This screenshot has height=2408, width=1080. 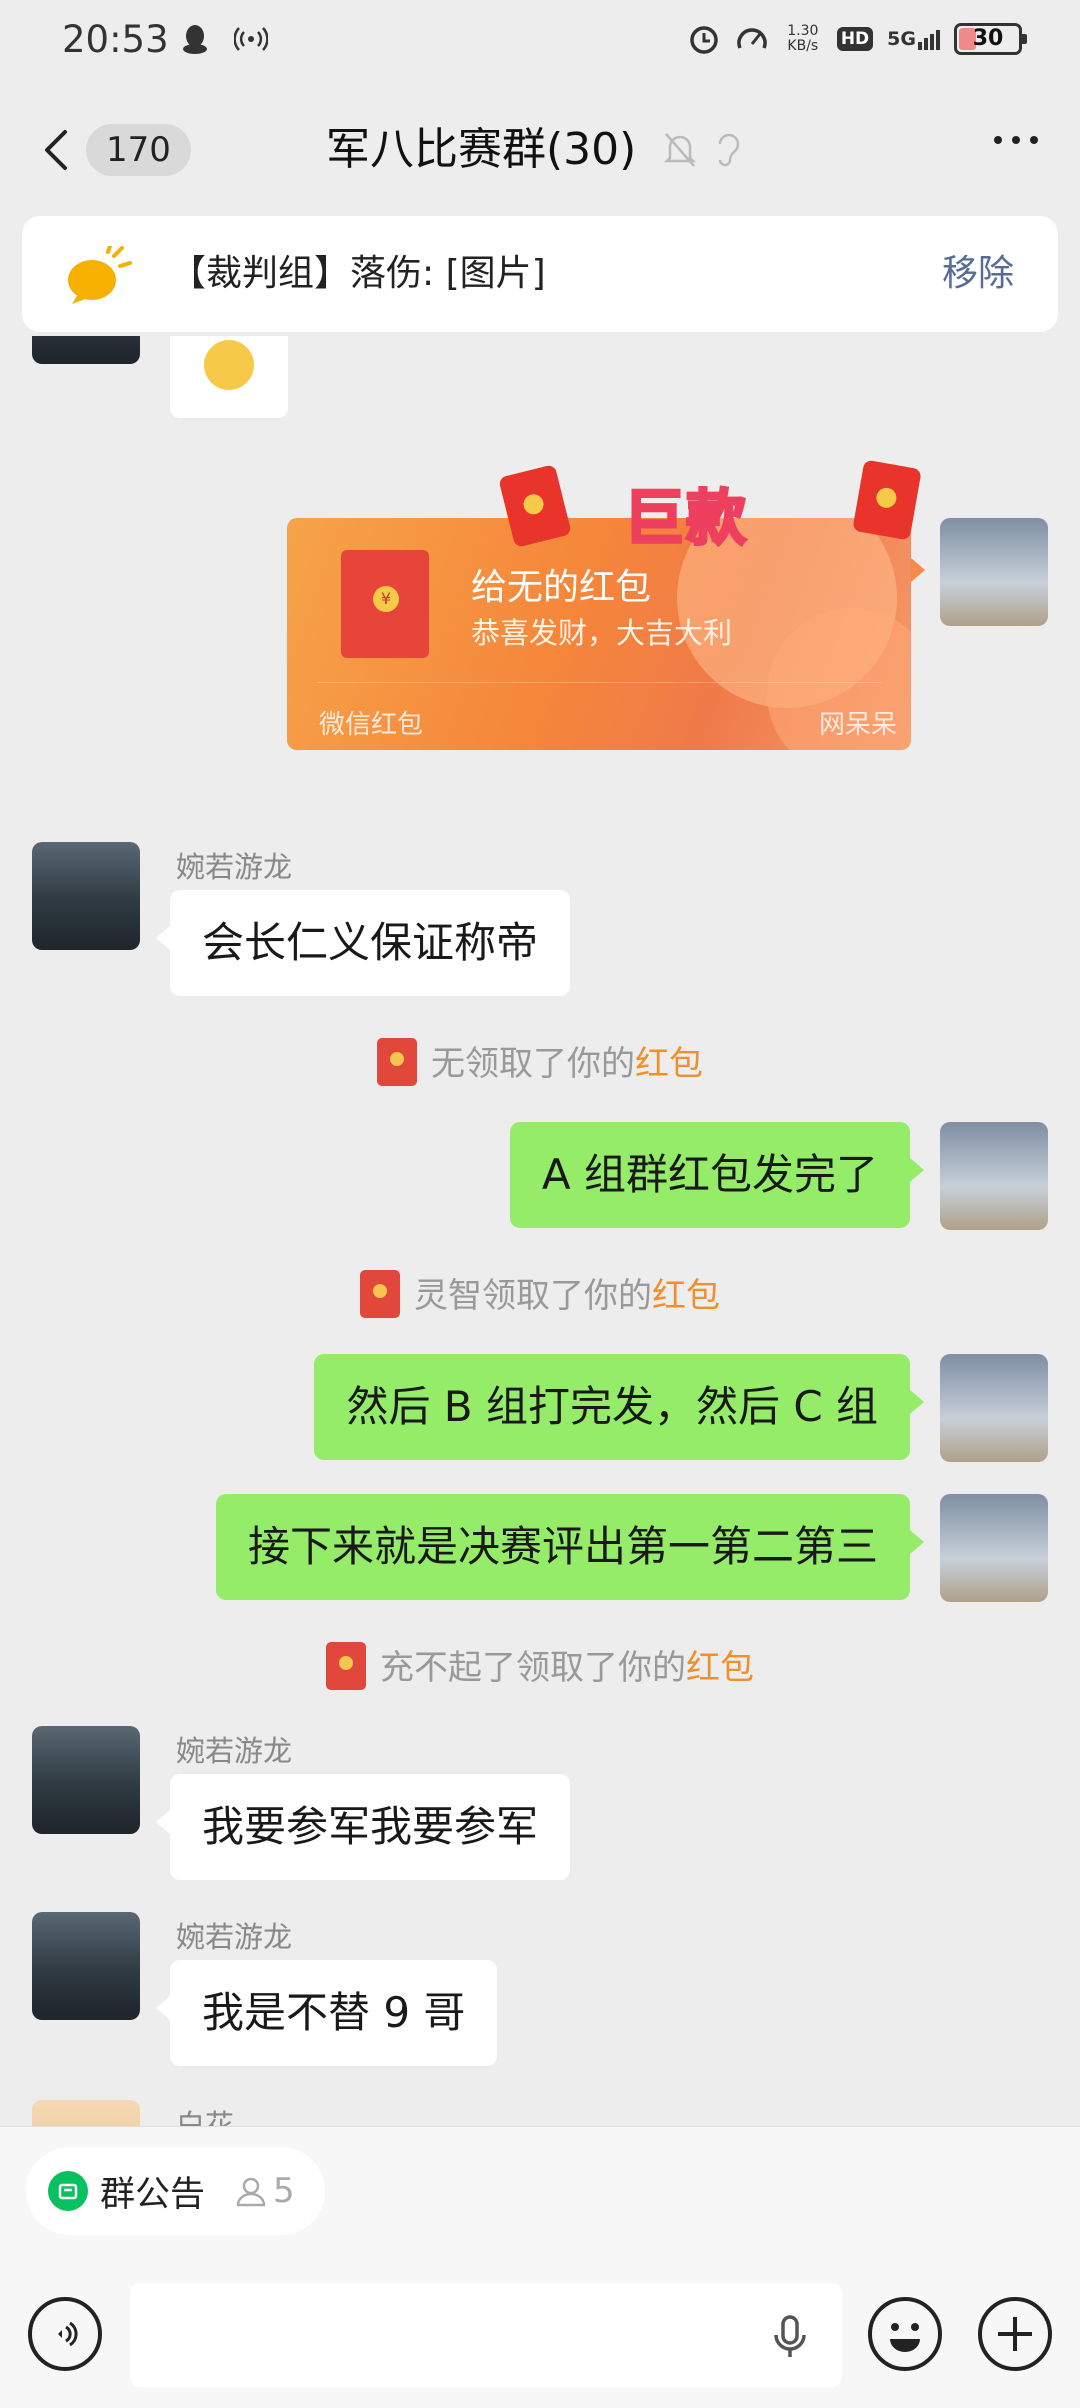 What do you see at coordinates (533, 1668) in the screenshot?
I see `system-notice-text: 充不起了领取了你的` at bounding box center [533, 1668].